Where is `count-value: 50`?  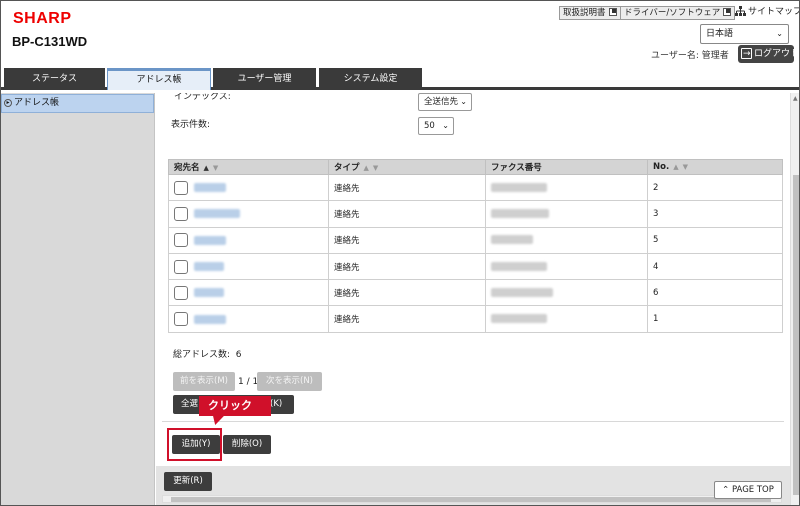 count-value: 50 is located at coordinates (429, 126).